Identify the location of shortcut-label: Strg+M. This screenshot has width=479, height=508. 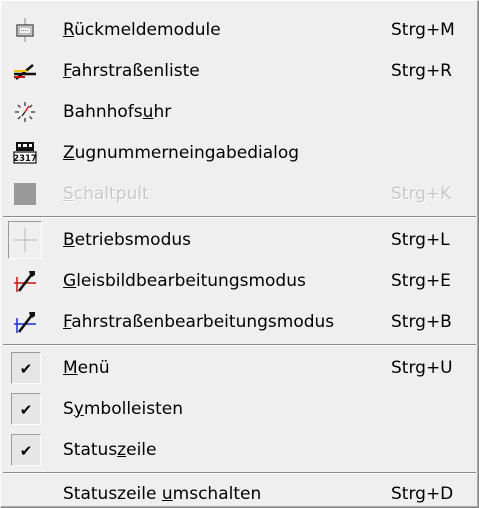
(423, 30).